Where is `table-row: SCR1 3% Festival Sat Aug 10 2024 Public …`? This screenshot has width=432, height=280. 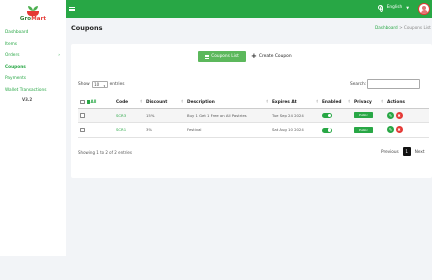
table-row: SCR1 3% Festival Sat Aug 10 2024 Public … is located at coordinates (253, 130).